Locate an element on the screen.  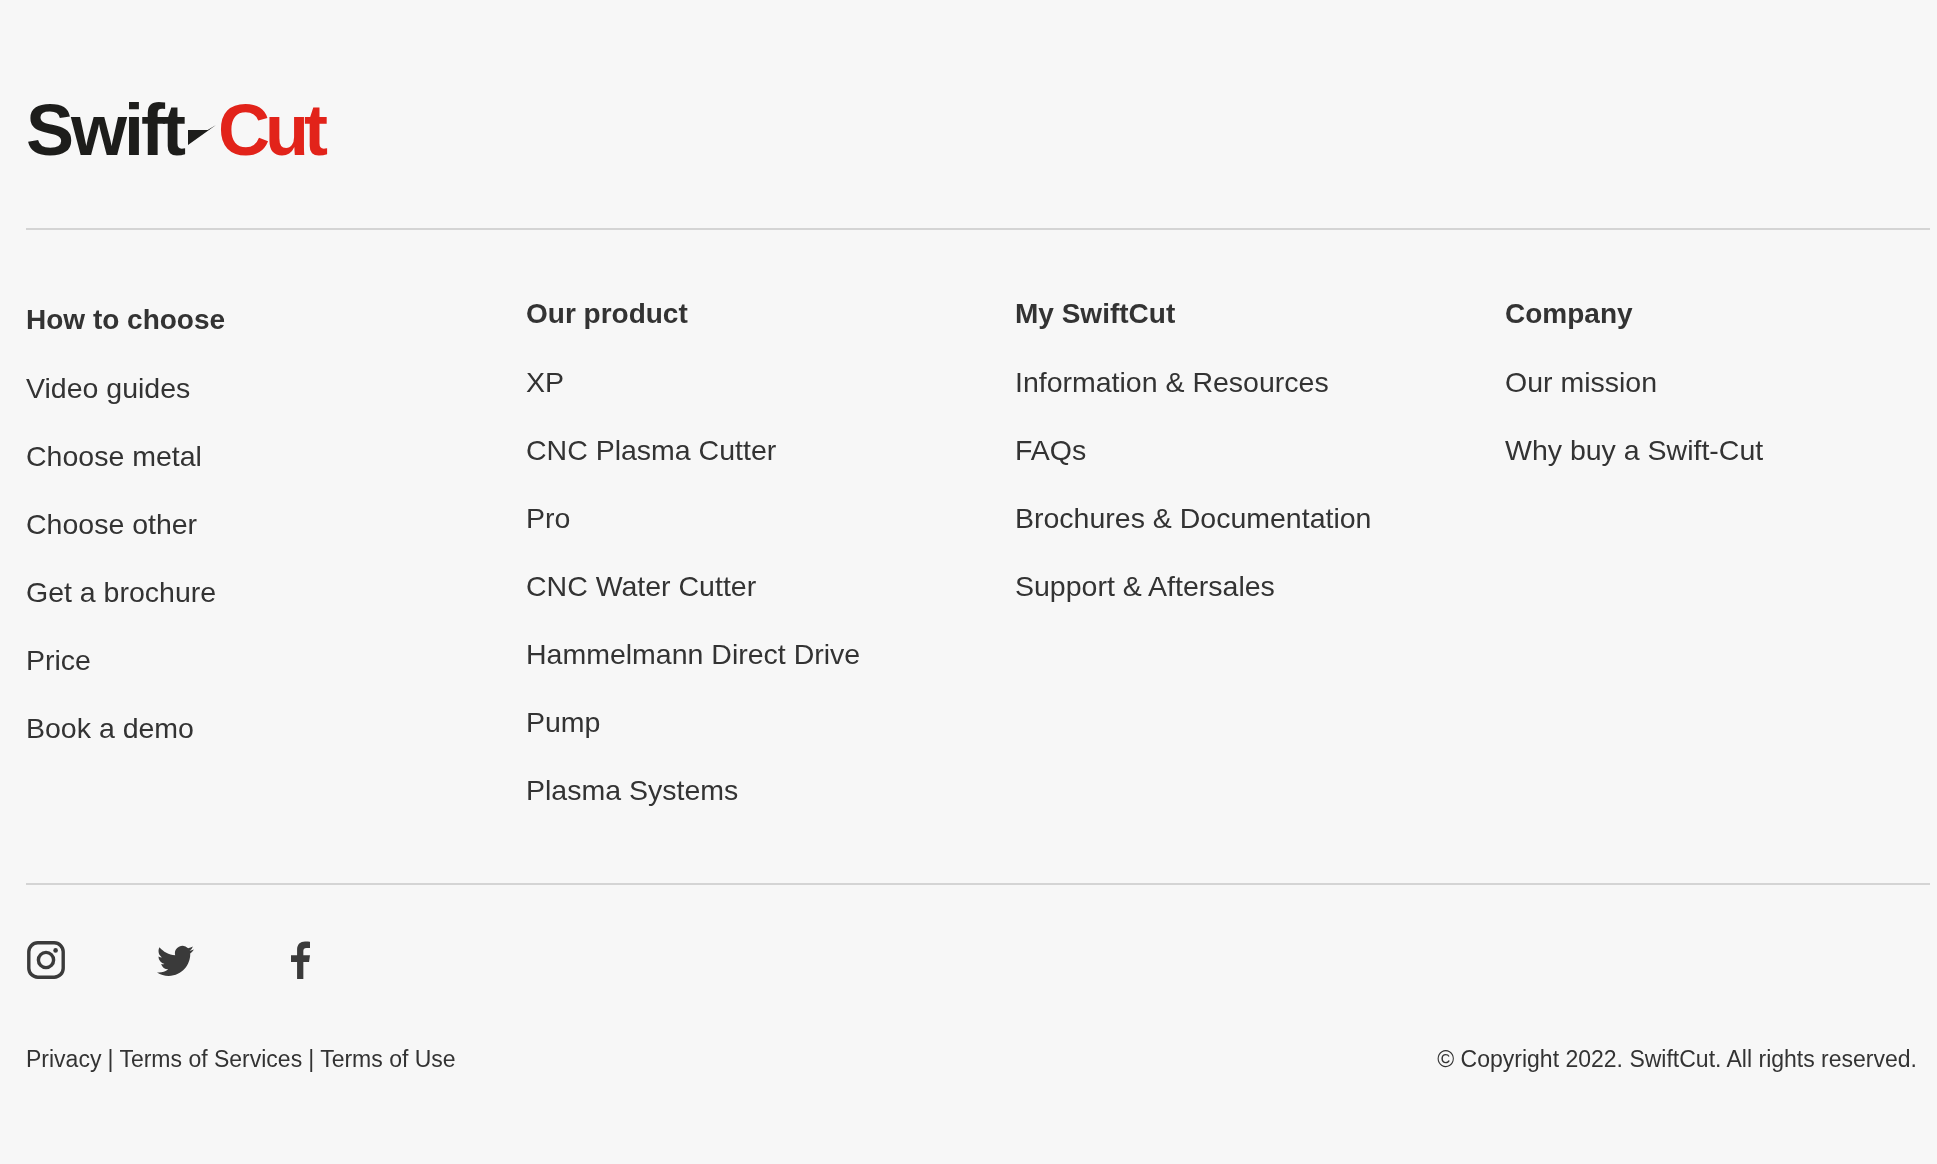
footer-link: Get a brochure is located at coordinates (121, 592).